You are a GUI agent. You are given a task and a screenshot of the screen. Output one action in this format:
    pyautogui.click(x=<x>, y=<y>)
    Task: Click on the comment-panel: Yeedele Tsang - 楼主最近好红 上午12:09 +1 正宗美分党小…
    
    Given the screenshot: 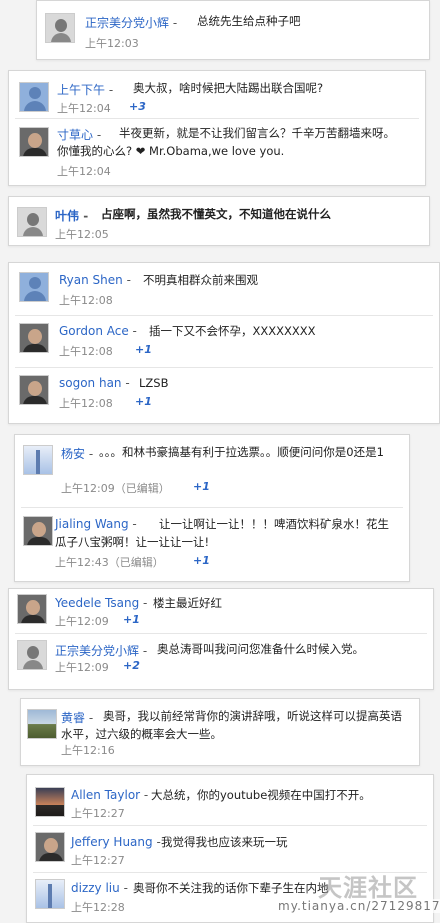 What is the action you would take?
    pyautogui.click(x=221, y=639)
    